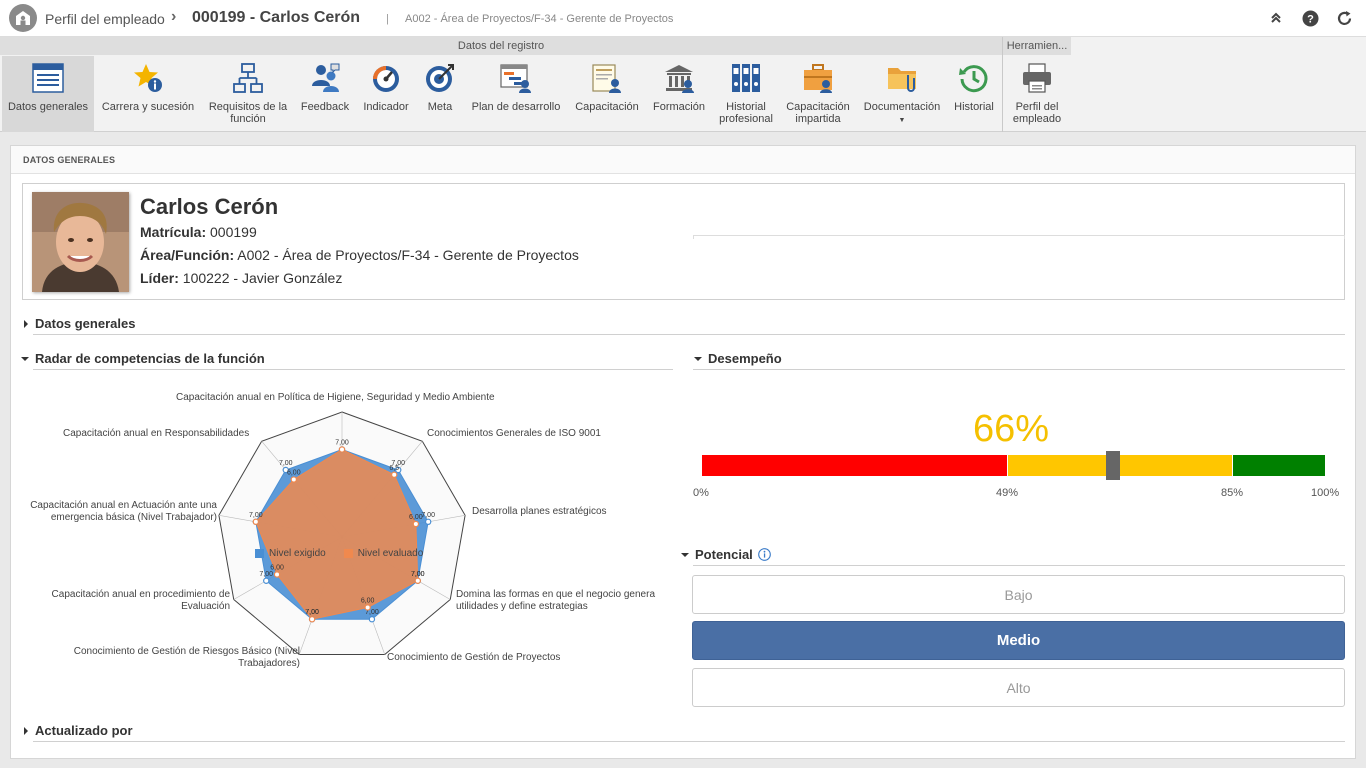 The height and width of the screenshot is (768, 1366). What do you see at coordinates (679, 107) in the screenshot?
I see `ribbon-btn-label: Formación` at bounding box center [679, 107].